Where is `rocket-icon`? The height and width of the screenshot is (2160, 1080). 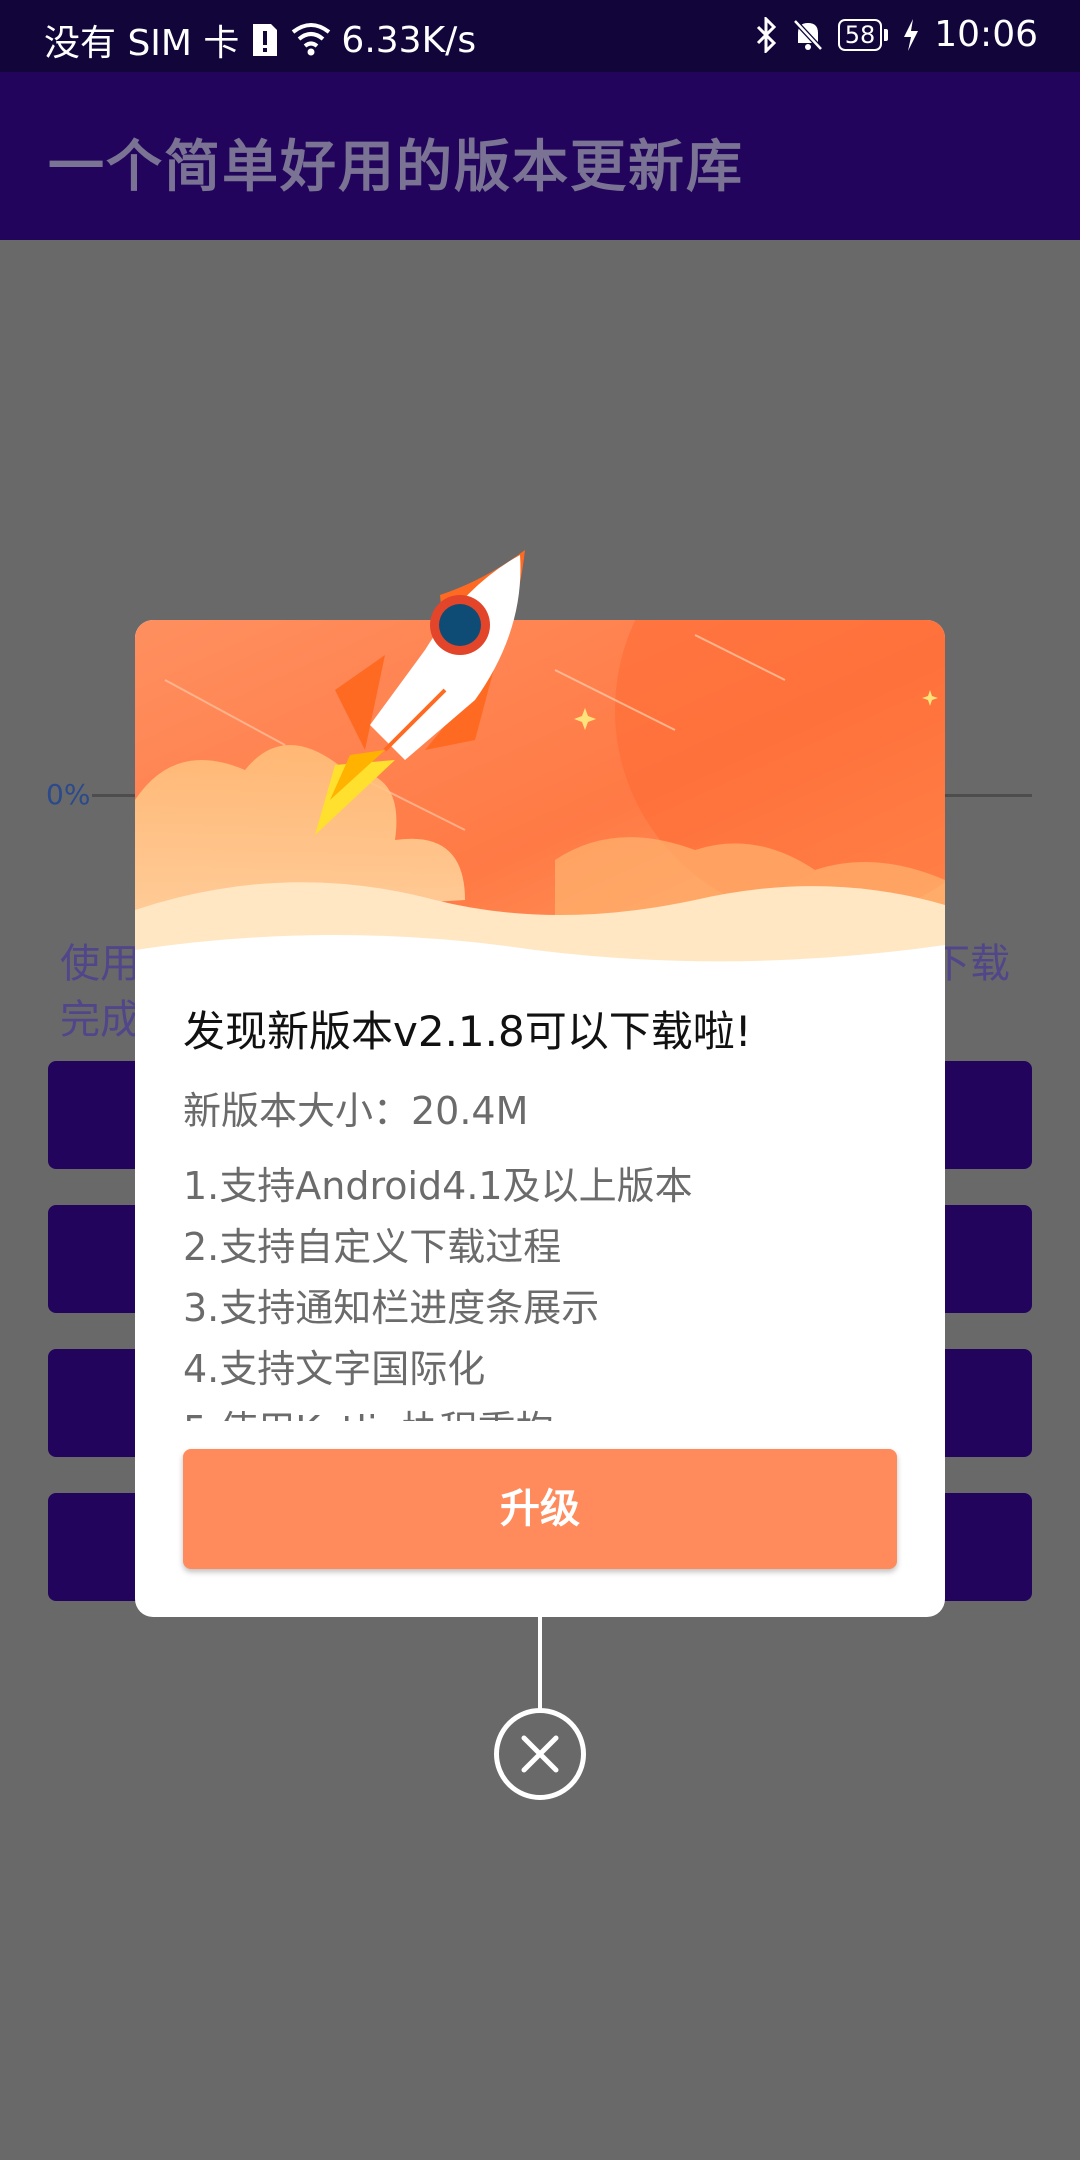 rocket-icon is located at coordinates (420, 692).